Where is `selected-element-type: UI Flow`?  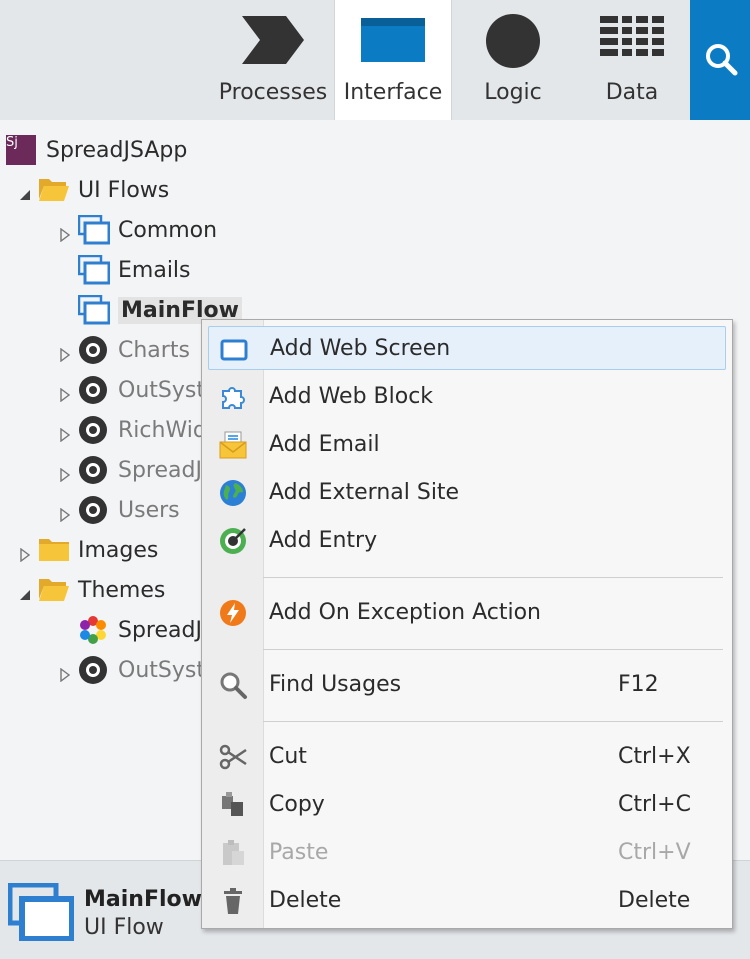
selected-element-type: UI Flow is located at coordinates (124, 927).